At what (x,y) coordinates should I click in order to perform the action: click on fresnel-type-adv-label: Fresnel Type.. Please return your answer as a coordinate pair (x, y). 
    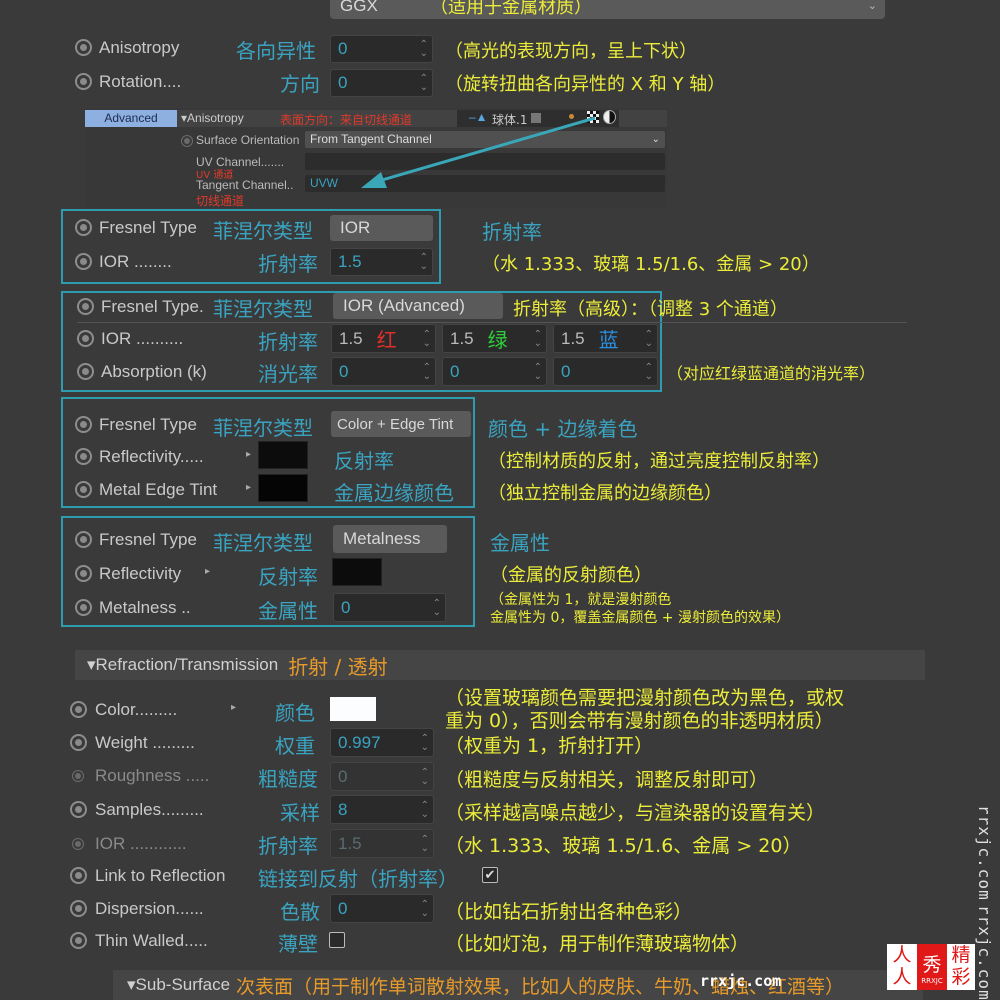
    Looking at the image, I should click on (152, 306).